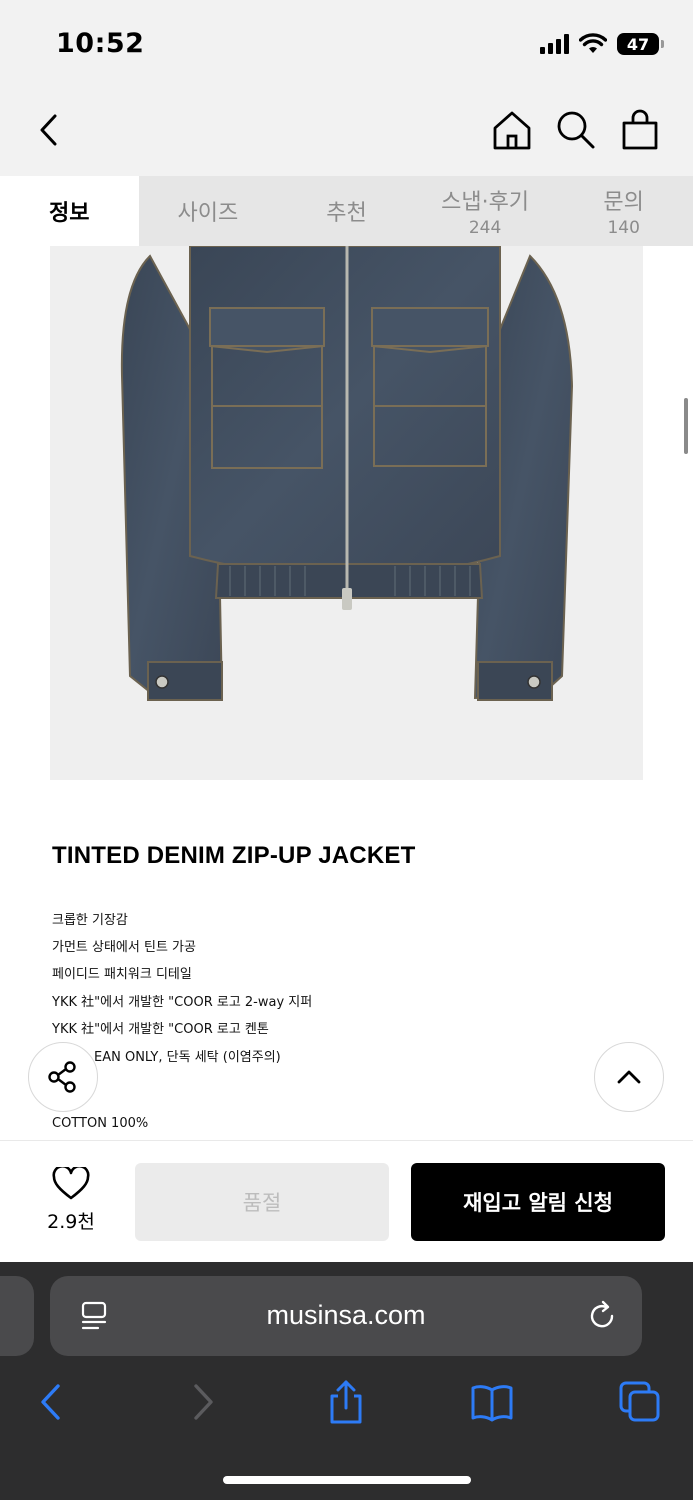 The width and height of the screenshot is (693, 1500). I want to click on chevron-up-icon, so click(629, 1077).